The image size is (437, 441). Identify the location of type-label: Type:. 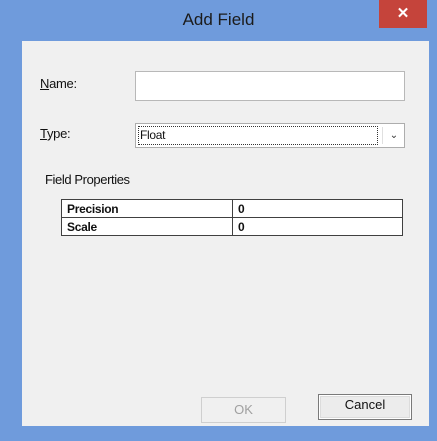
(55, 133).